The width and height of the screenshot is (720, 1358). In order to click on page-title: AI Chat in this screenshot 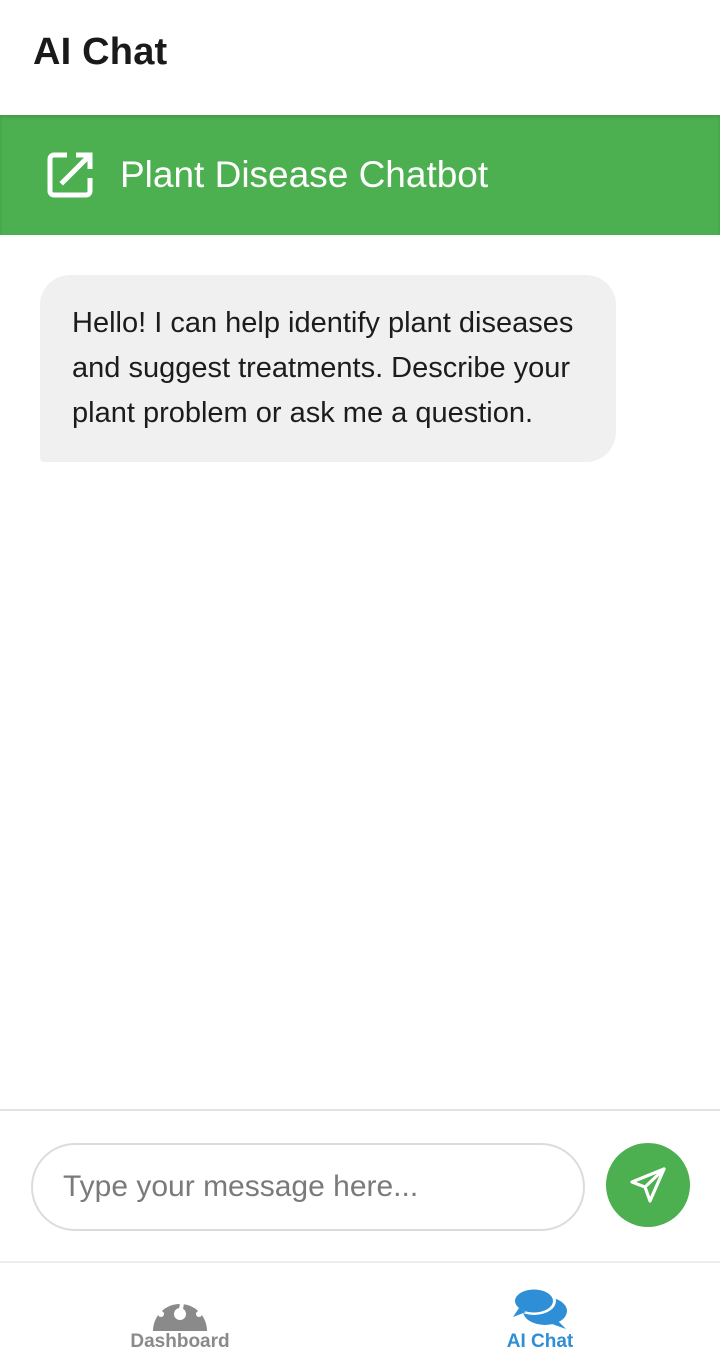, I will do `click(100, 52)`.